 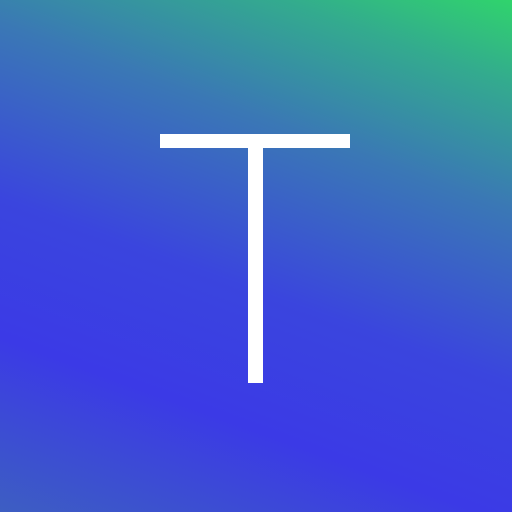 I want to click on letter-t-stem, so click(x=255, y=258).